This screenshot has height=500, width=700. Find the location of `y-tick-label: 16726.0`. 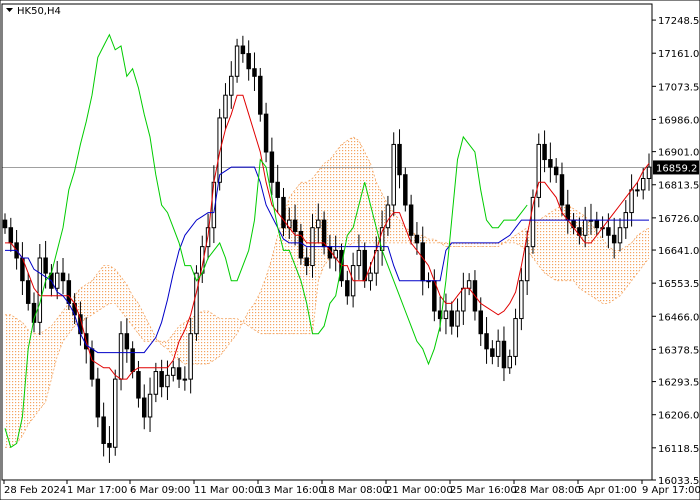

y-tick-label: 16726.0 is located at coordinates (678, 219).